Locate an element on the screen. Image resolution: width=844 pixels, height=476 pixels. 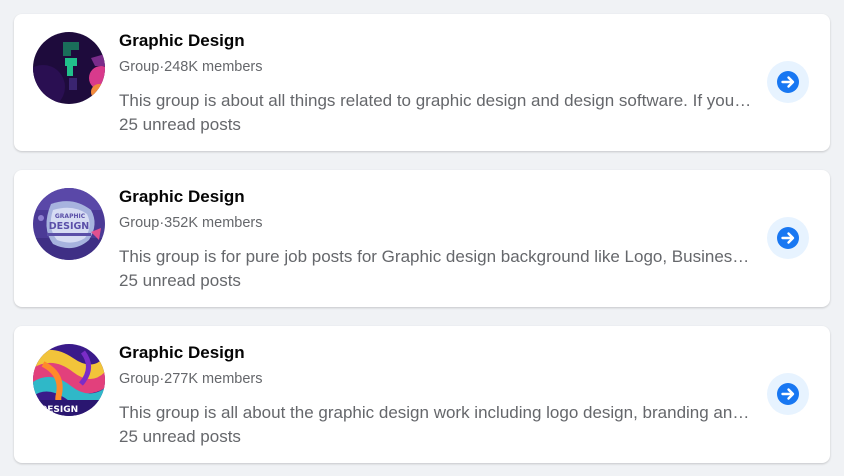
svg-text: GRAPHIC is located at coordinates (70, 216).